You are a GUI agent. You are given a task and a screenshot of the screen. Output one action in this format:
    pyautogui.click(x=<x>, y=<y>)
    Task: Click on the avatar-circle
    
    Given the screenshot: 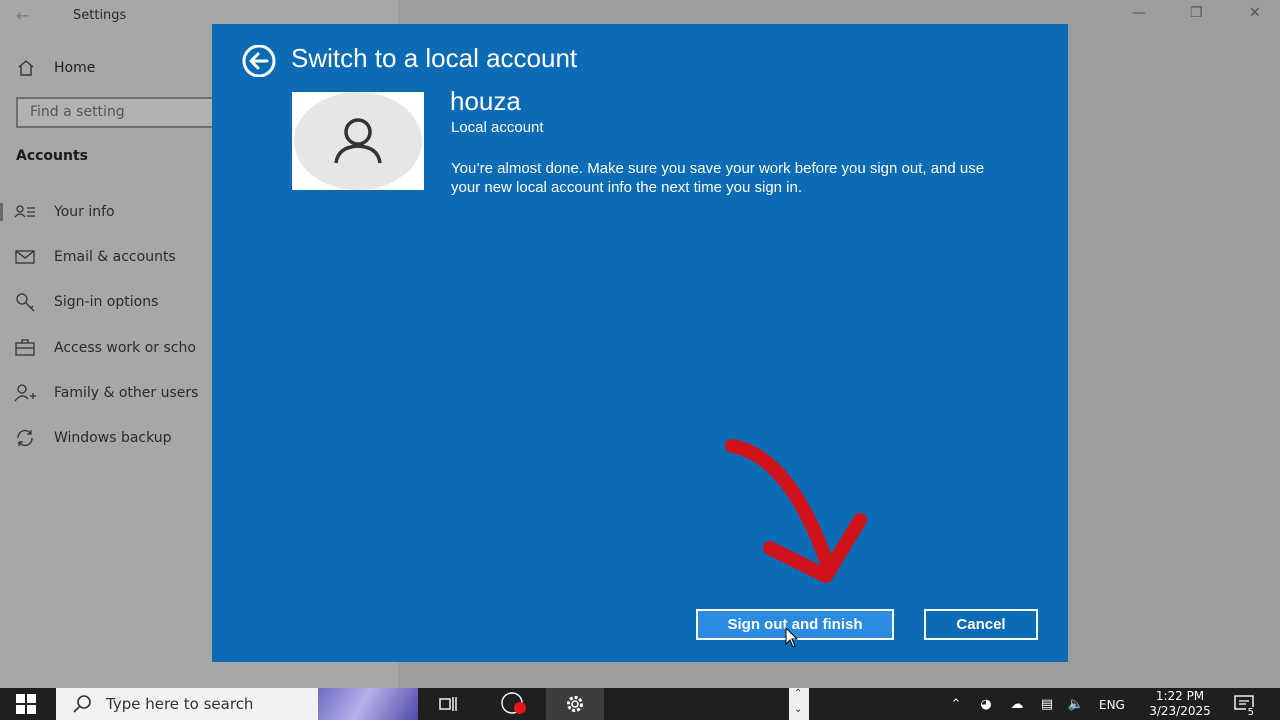 What is the action you would take?
    pyautogui.click(x=358, y=141)
    